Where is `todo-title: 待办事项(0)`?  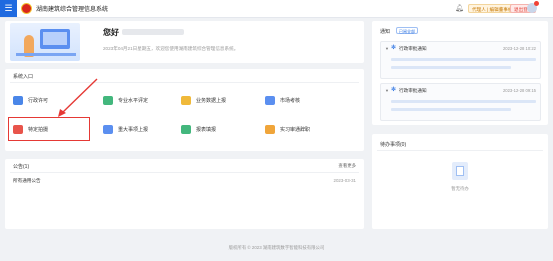
todo-title: 待办事项(0) is located at coordinates (393, 145).